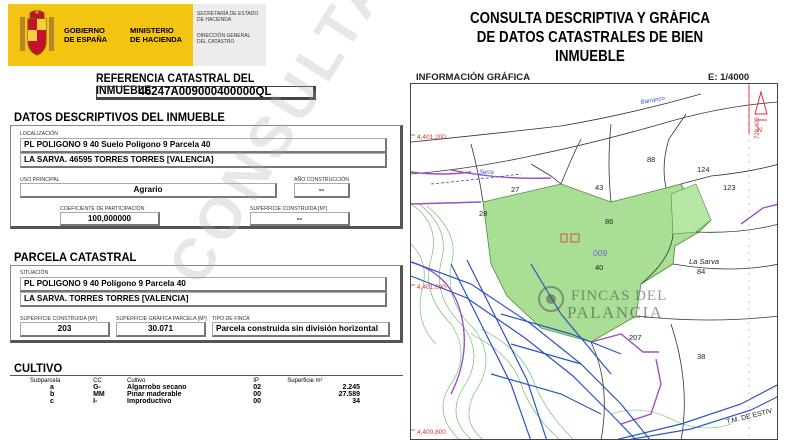  Describe the element at coordinates (119, 117) in the screenshot. I see `datos-title: DATOS DESCRIPTIVOS DEL INMUEBLE` at that location.